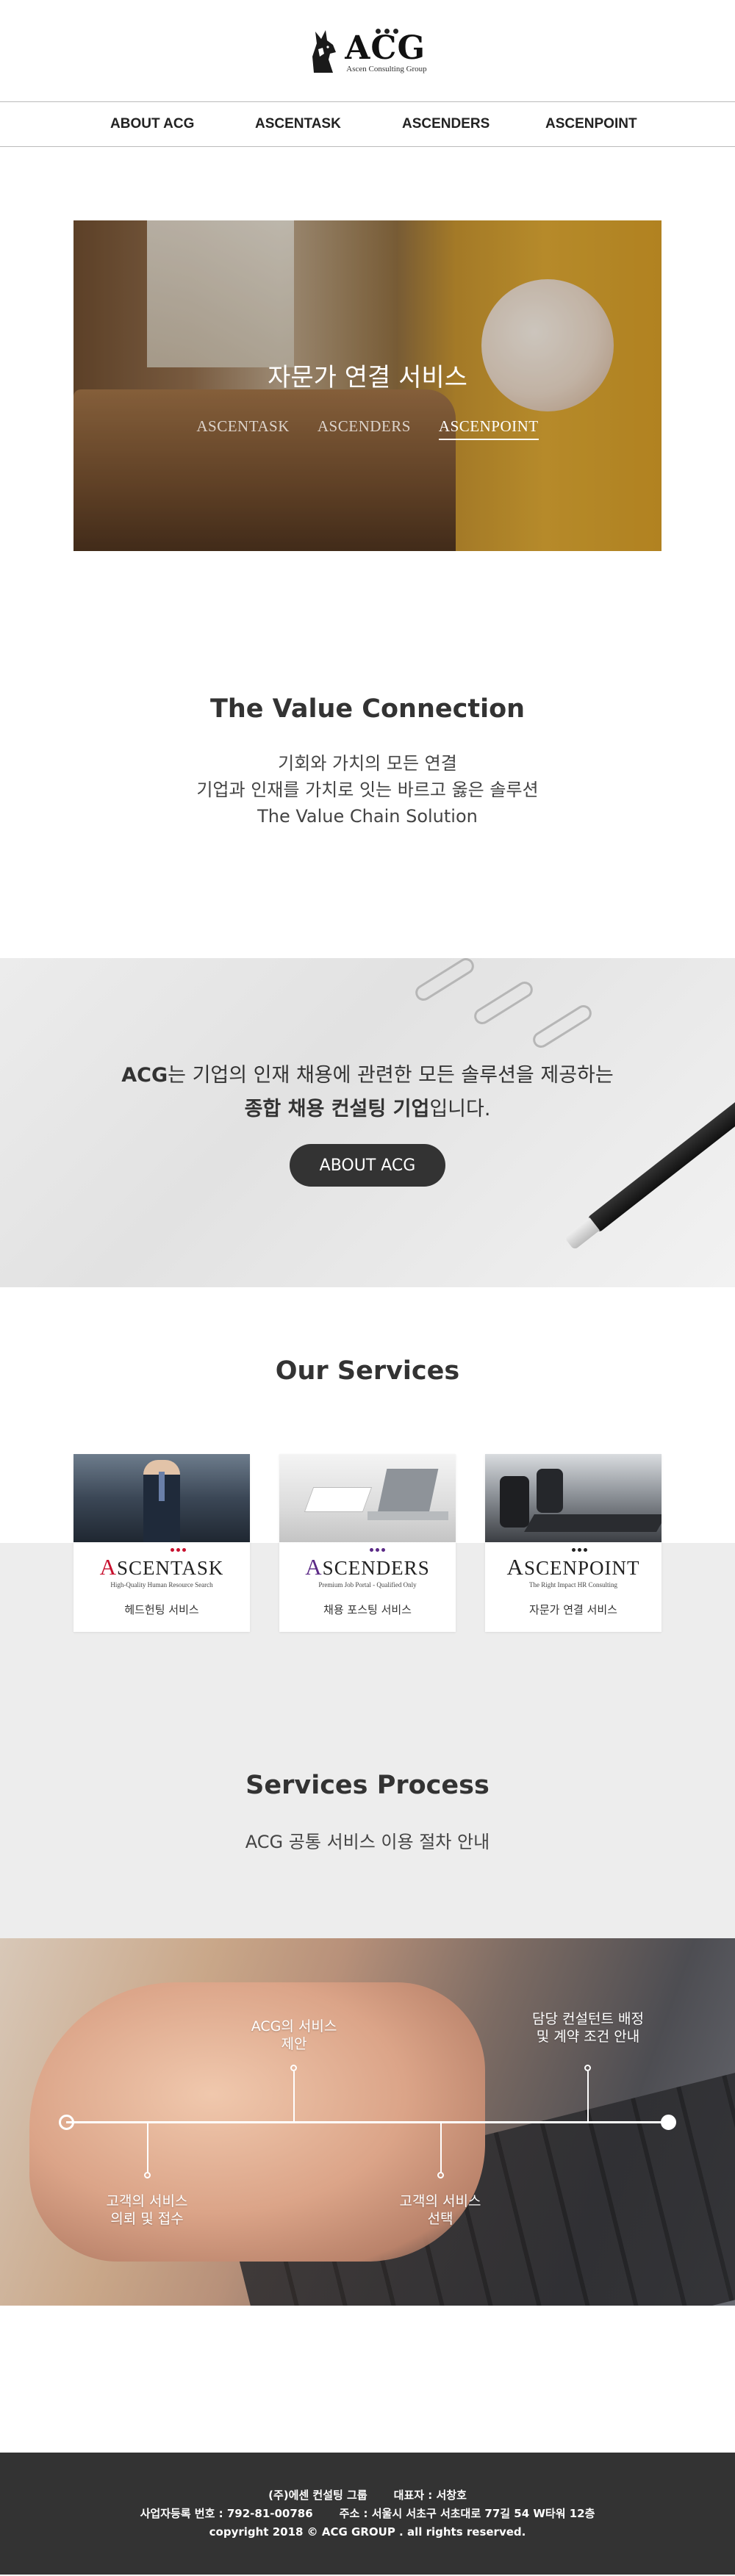 The image size is (735, 2576). What do you see at coordinates (367, 1371) in the screenshot?
I see `services-title: Our Services` at bounding box center [367, 1371].